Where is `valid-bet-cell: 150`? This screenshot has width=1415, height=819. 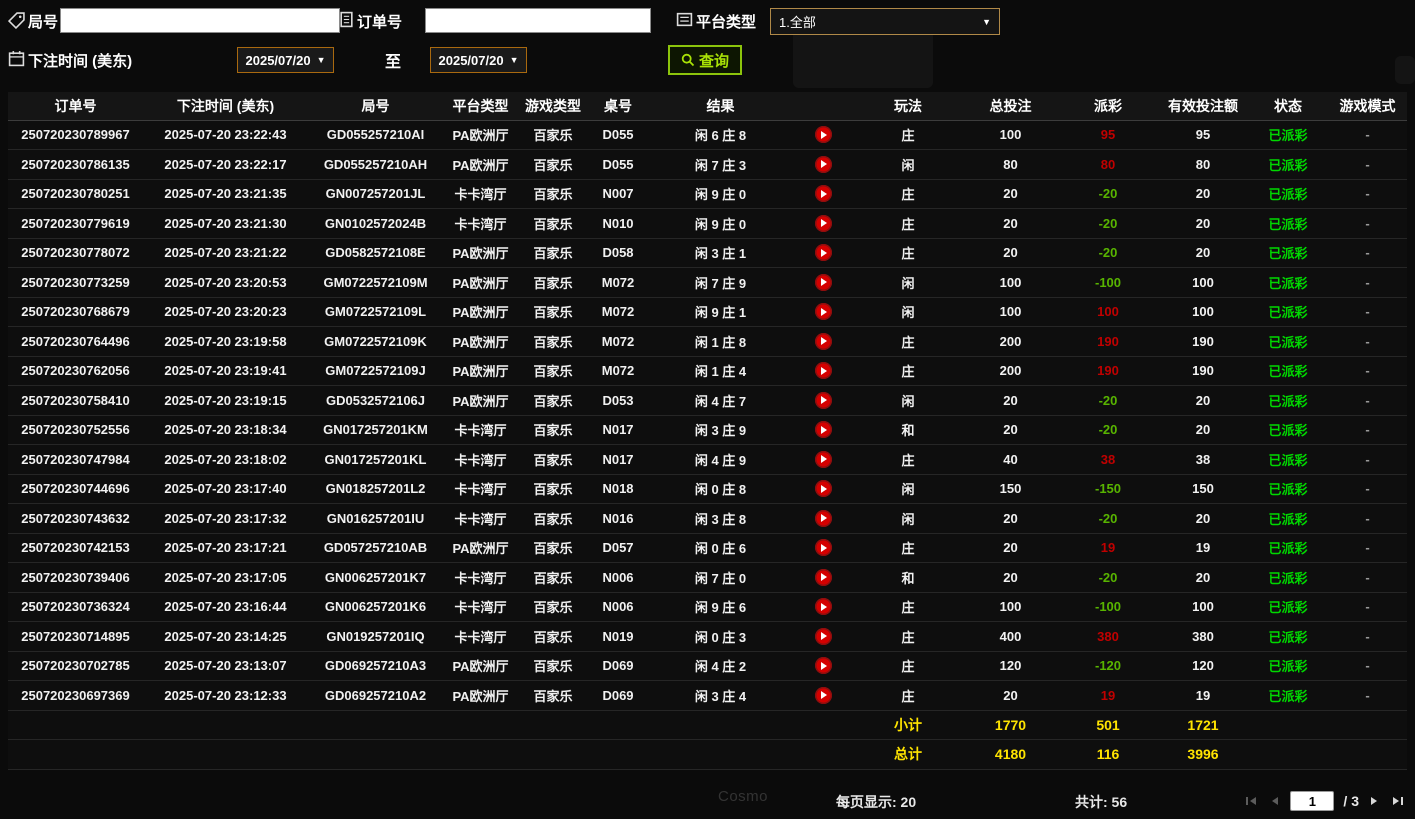
valid-bet-cell: 150 is located at coordinates (1203, 489).